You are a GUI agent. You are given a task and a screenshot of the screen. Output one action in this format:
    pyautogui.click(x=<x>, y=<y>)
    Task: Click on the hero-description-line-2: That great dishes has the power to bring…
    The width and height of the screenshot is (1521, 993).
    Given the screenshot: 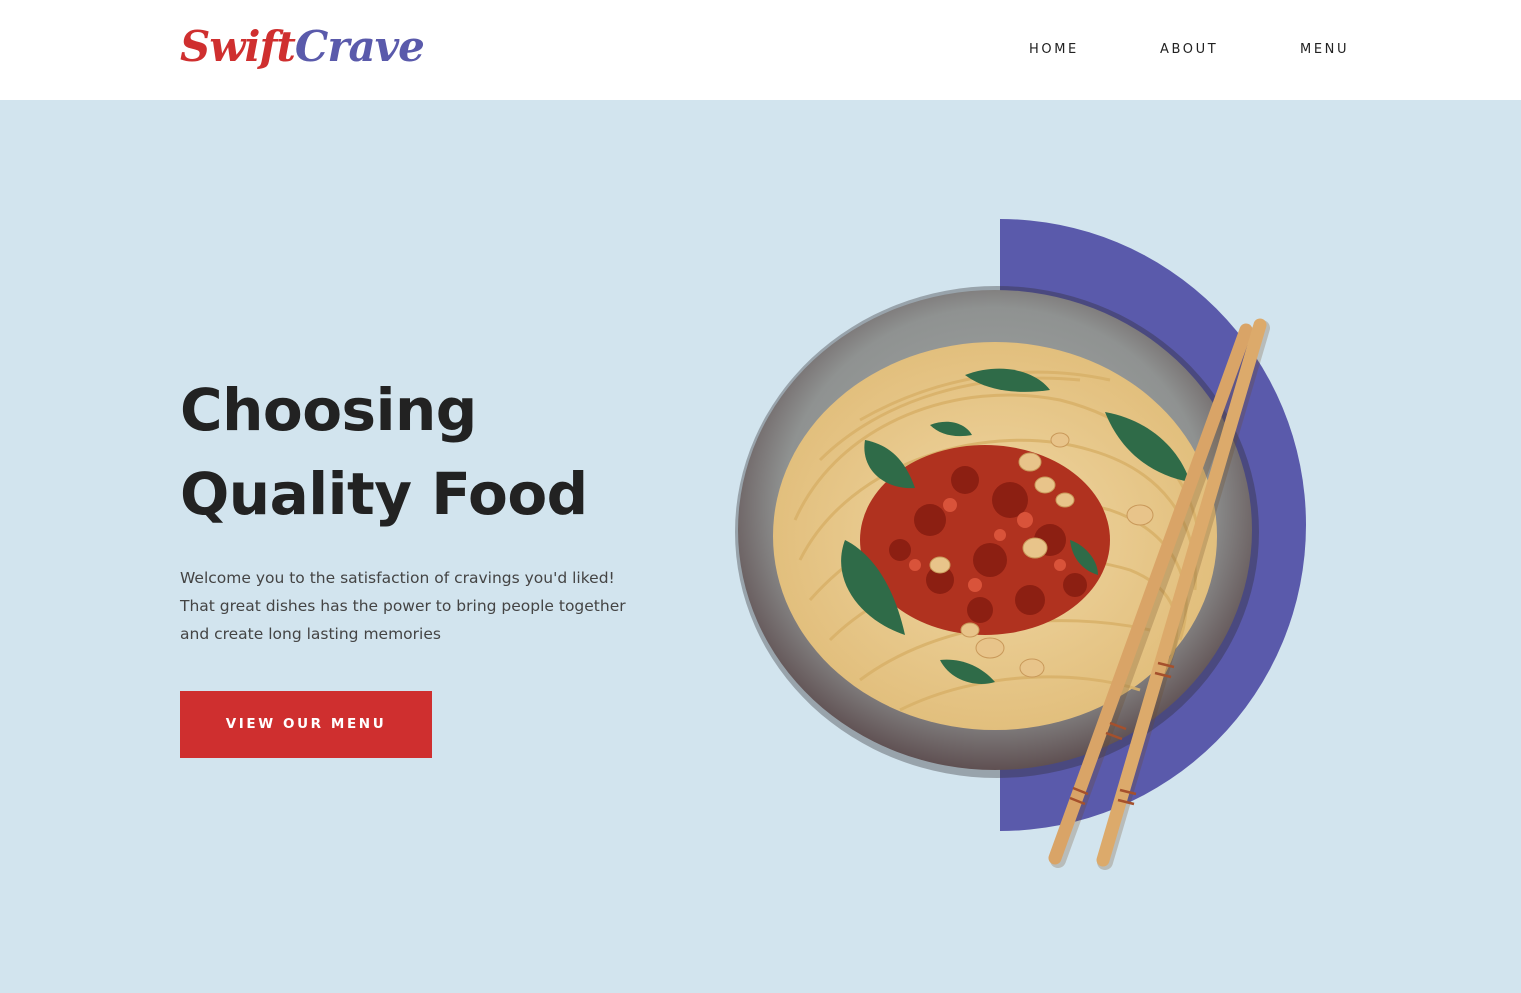 What is the action you would take?
    pyautogui.click(x=403, y=606)
    